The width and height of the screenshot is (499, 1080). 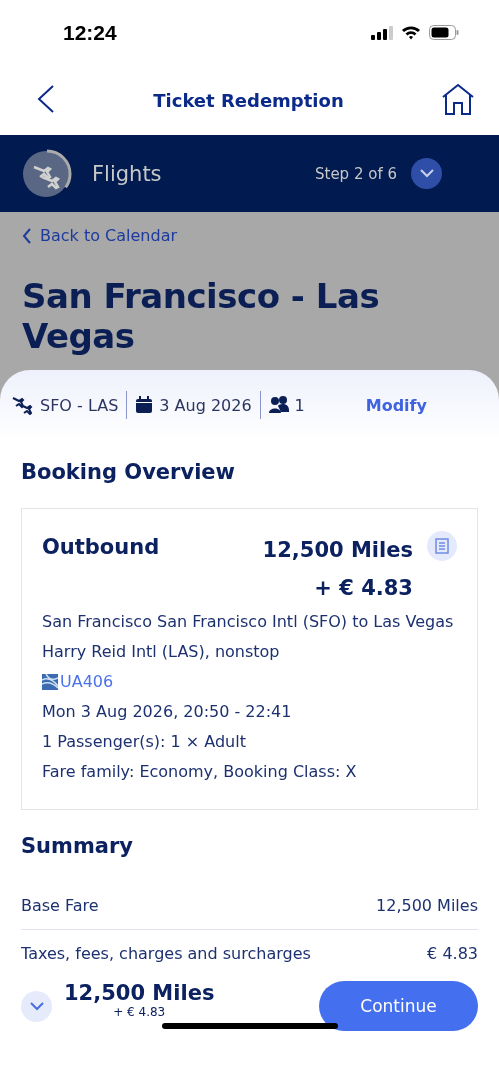 I want to click on airline-logo-icon, so click(x=50, y=682).